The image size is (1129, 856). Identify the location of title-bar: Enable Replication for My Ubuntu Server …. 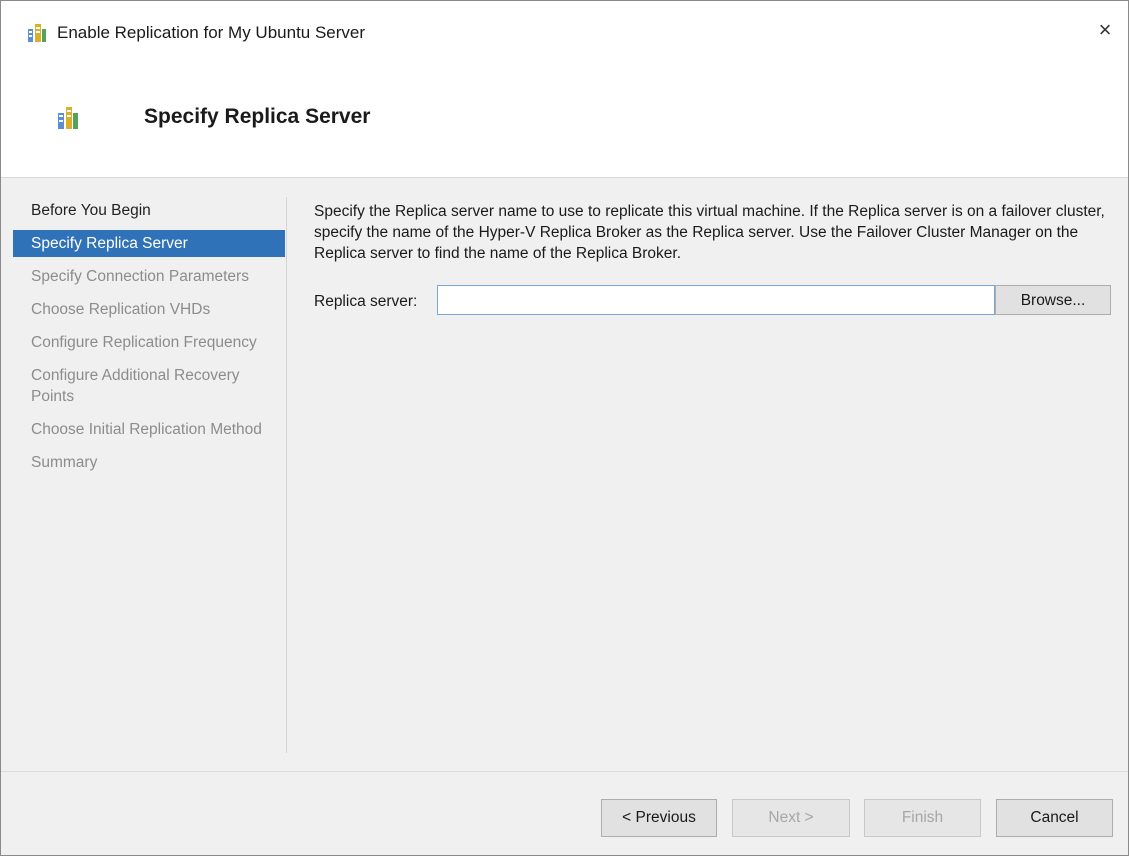
(564, 35).